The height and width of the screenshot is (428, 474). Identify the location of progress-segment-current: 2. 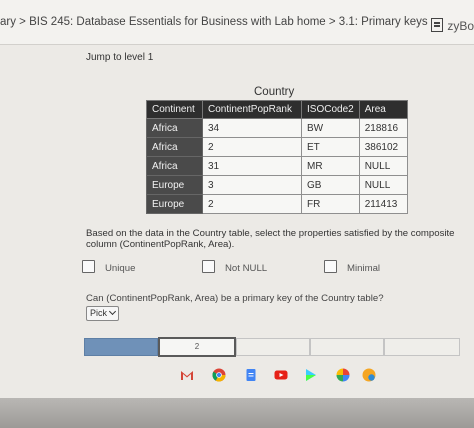
(197, 347).